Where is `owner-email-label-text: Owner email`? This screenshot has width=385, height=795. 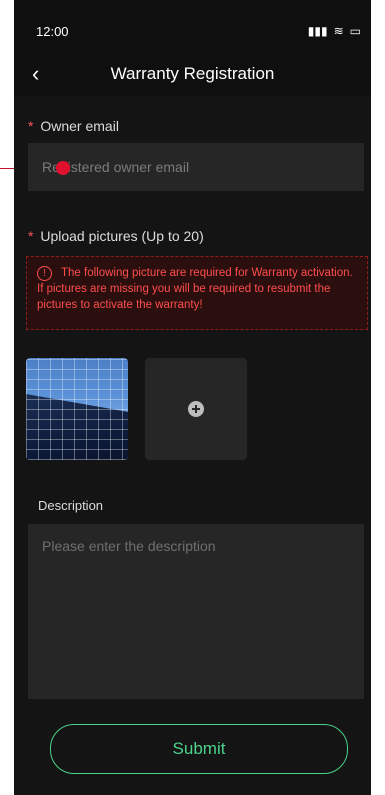
owner-email-label-text: Owner email is located at coordinates (79, 126).